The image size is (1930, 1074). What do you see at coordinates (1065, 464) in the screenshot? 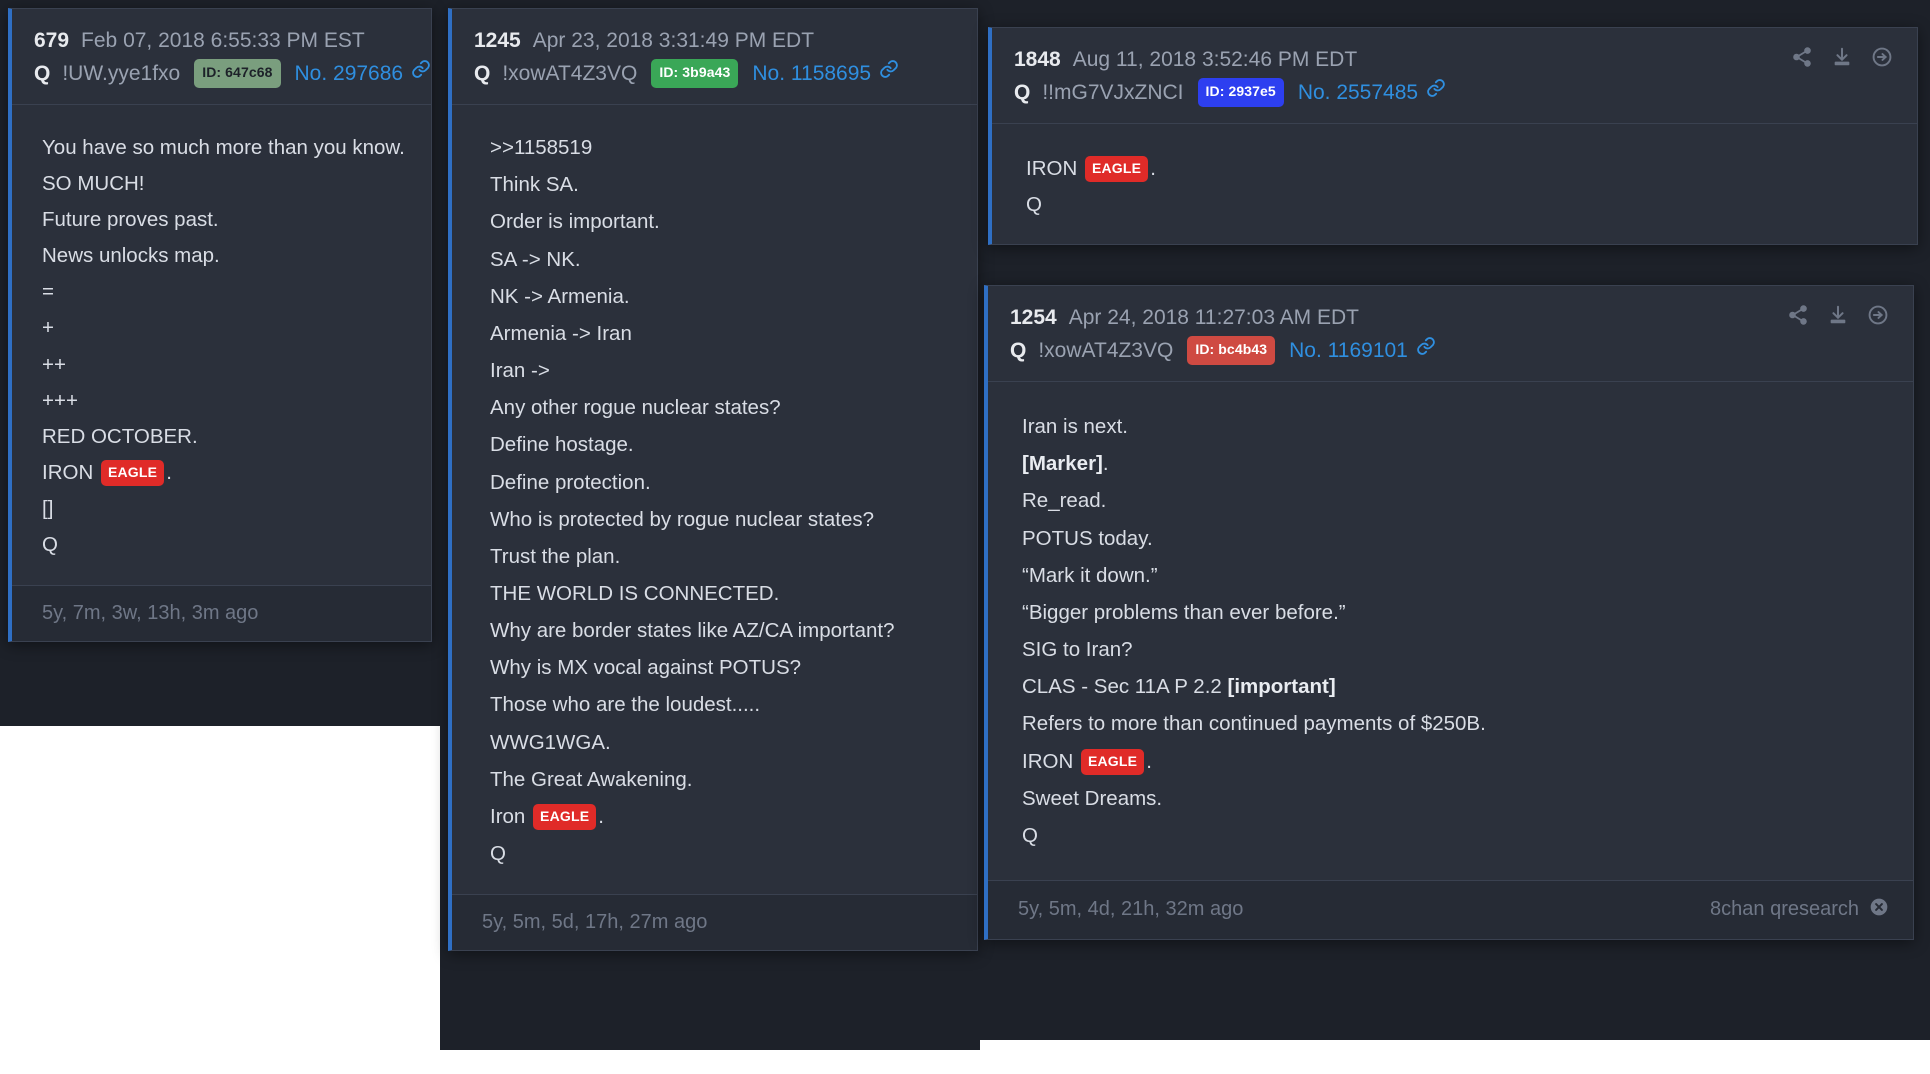
I see `post-line: [Marker].` at bounding box center [1065, 464].